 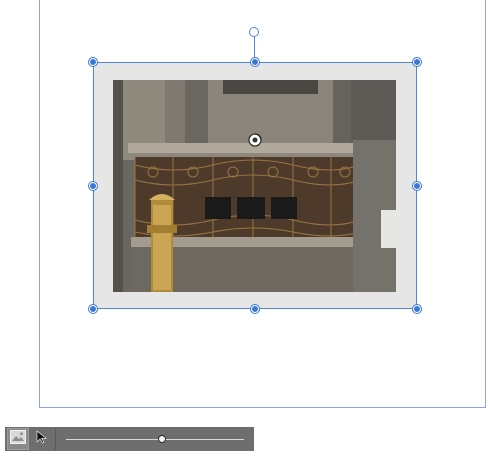 What do you see at coordinates (55, 439) in the screenshot?
I see `toolbar-divider` at bounding box center [55, 439].